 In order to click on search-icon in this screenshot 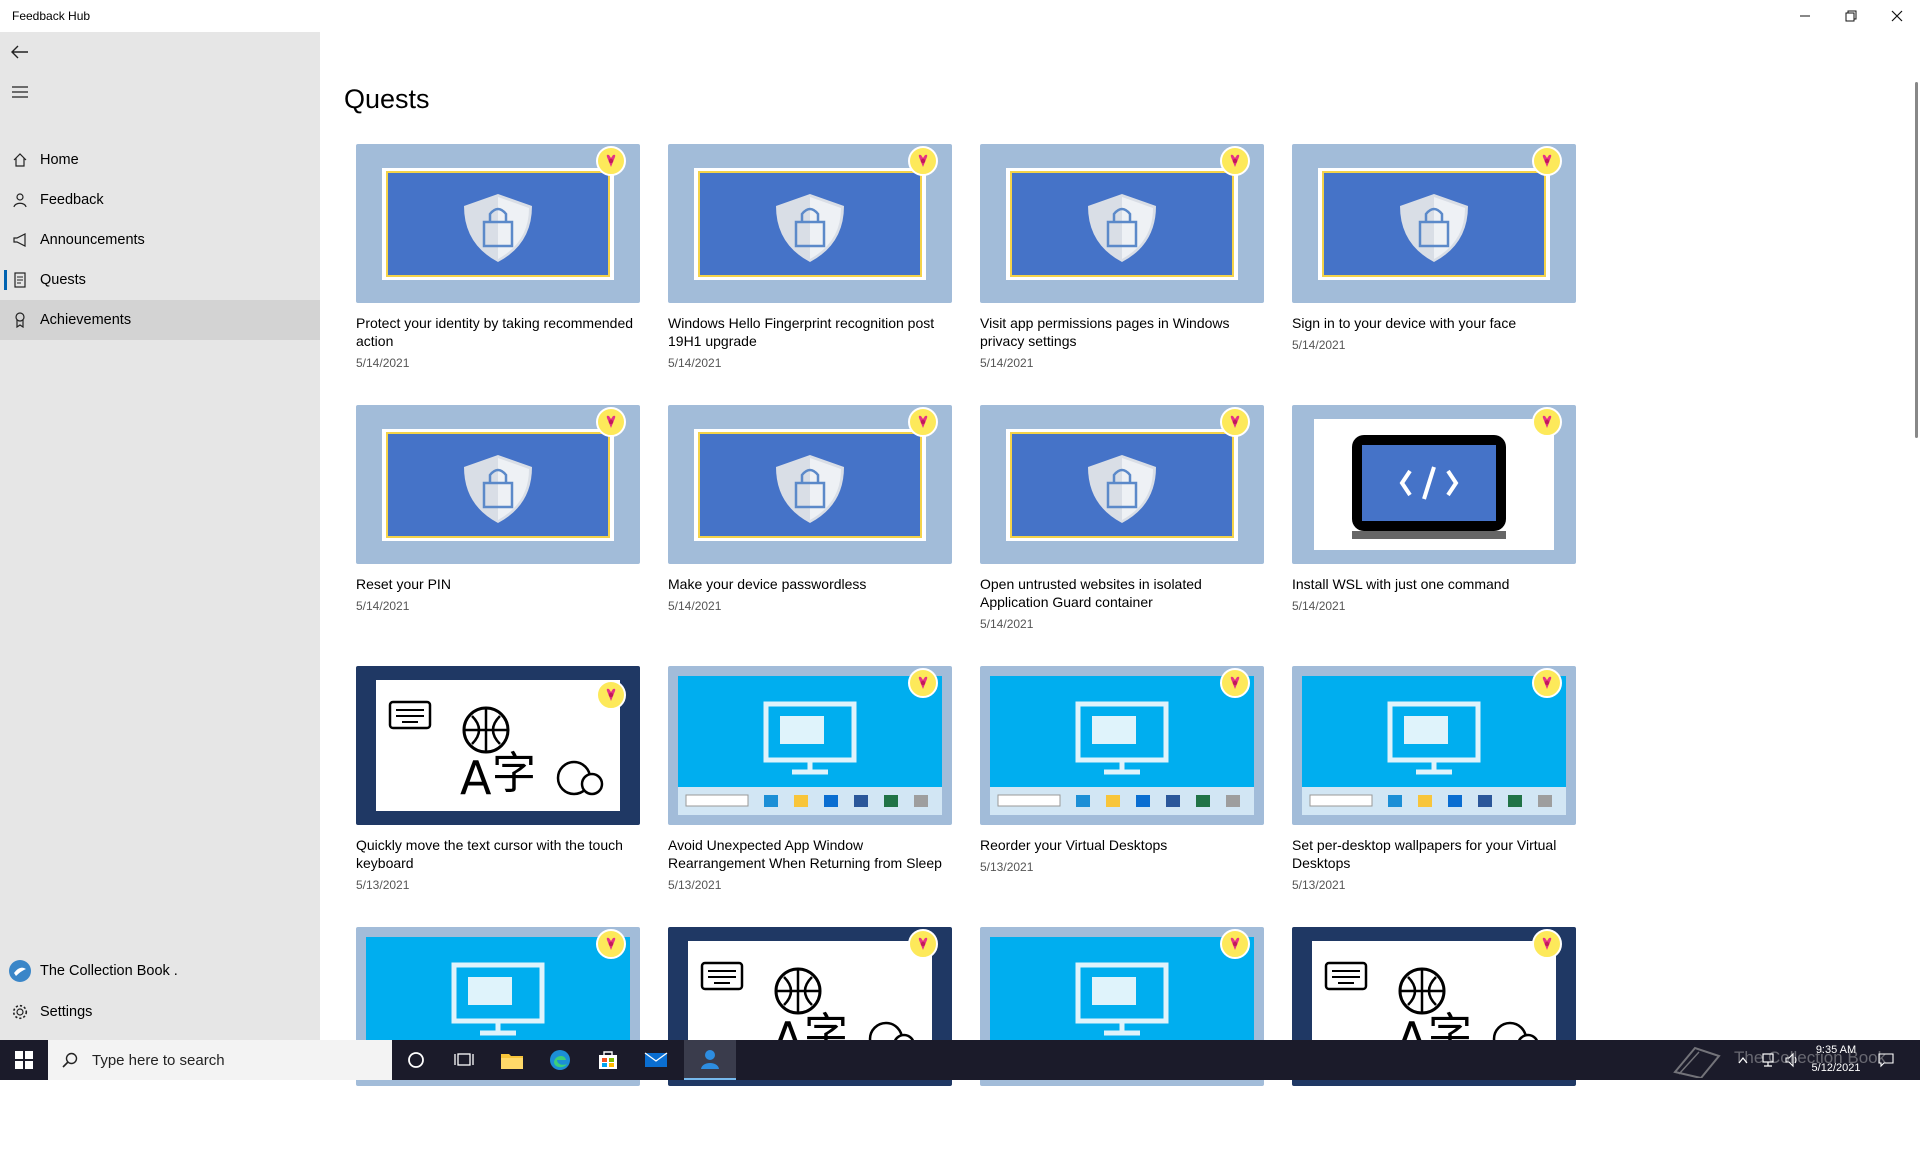, I will do `click(70, 1060)`.